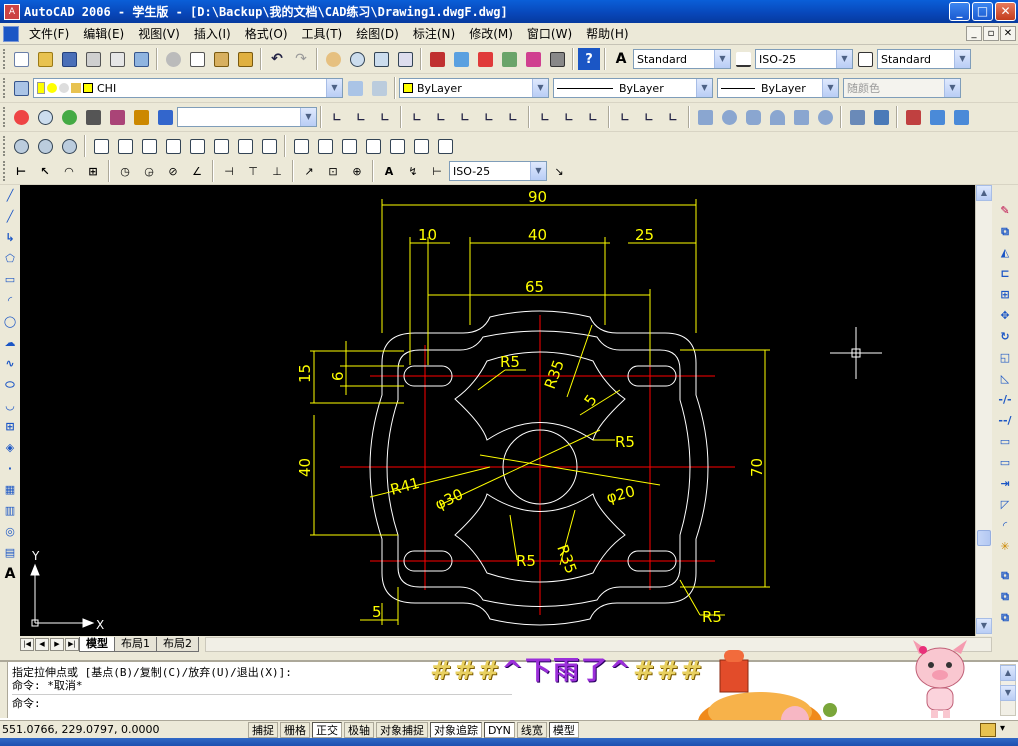 This screenshot has height=746, width=1018. What do you see at coordinates (983, 410) in the screenshot?
I see `vertical-scrollbar: ▲ ▼` at bounding box center [983, 410].